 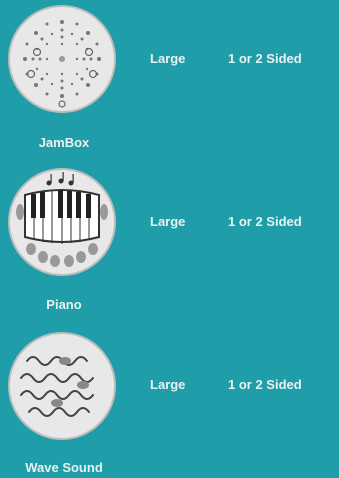 I want to click on product-name: Wave Sound, so click(x=64, y=467).